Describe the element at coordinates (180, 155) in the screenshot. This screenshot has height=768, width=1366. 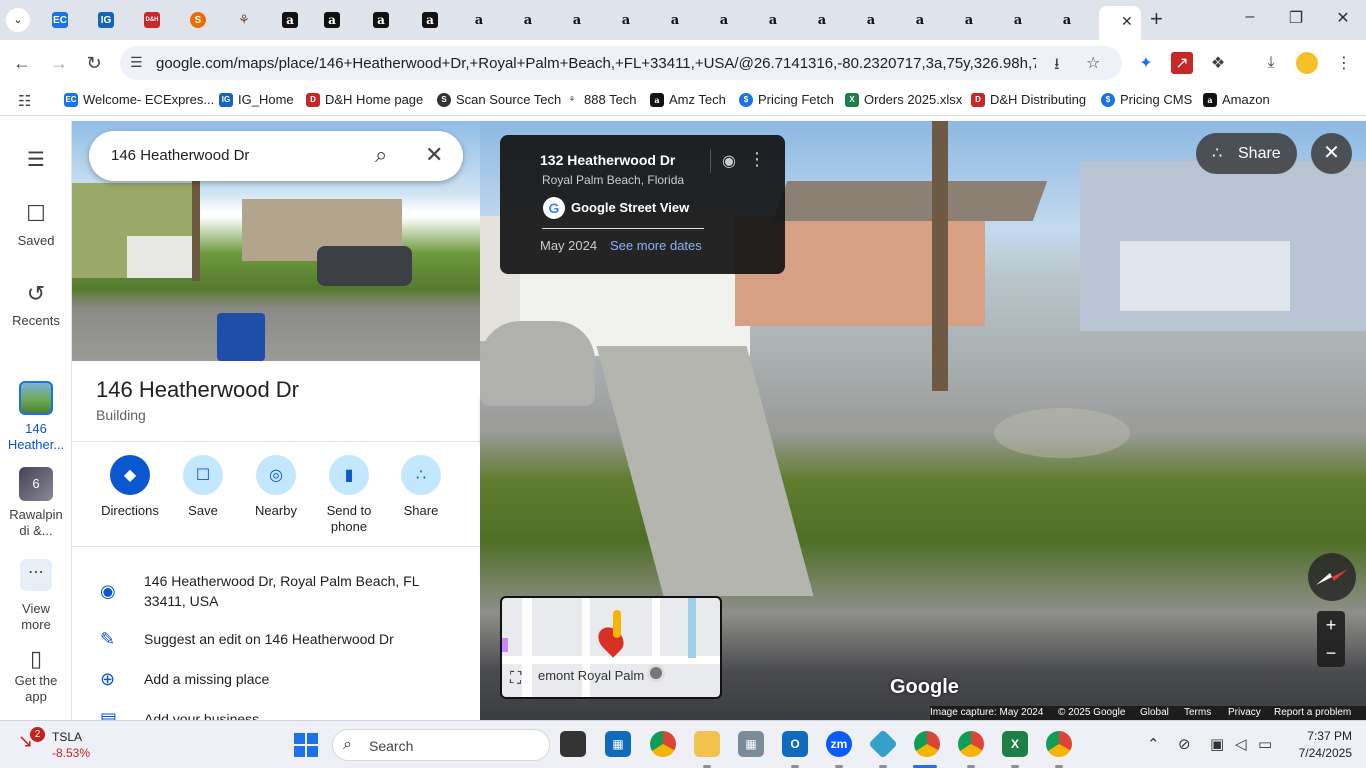
I see `search-input: 146 Heatherwood Dr` at that location.